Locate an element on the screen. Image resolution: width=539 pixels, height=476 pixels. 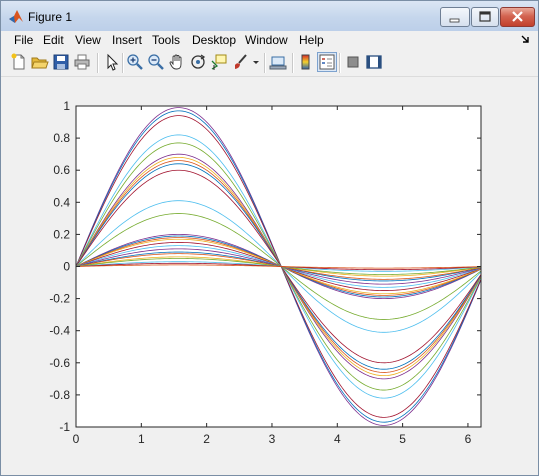
show-plot-tools-icon is located at coordinates (374, 62).